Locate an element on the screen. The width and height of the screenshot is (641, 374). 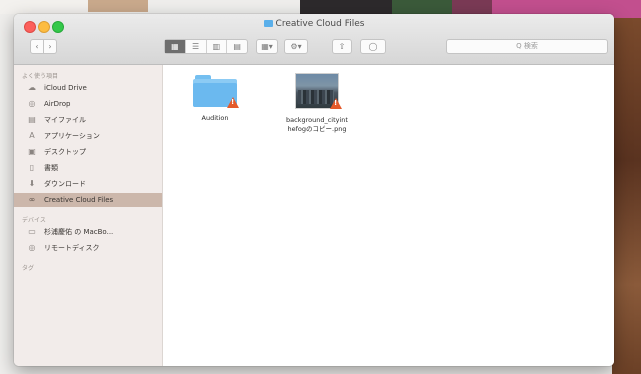
tag-button: ◯ is located at coordinates (373, 46).